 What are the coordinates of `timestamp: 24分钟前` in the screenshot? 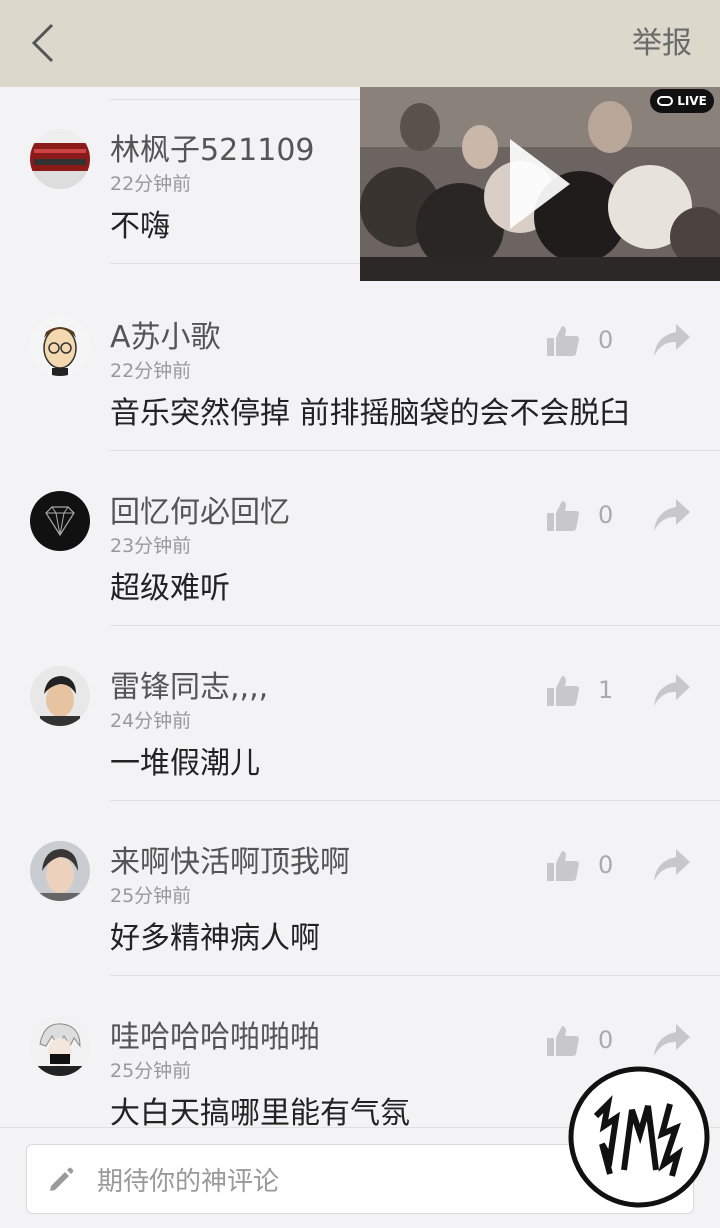 It's located at (151, 721).